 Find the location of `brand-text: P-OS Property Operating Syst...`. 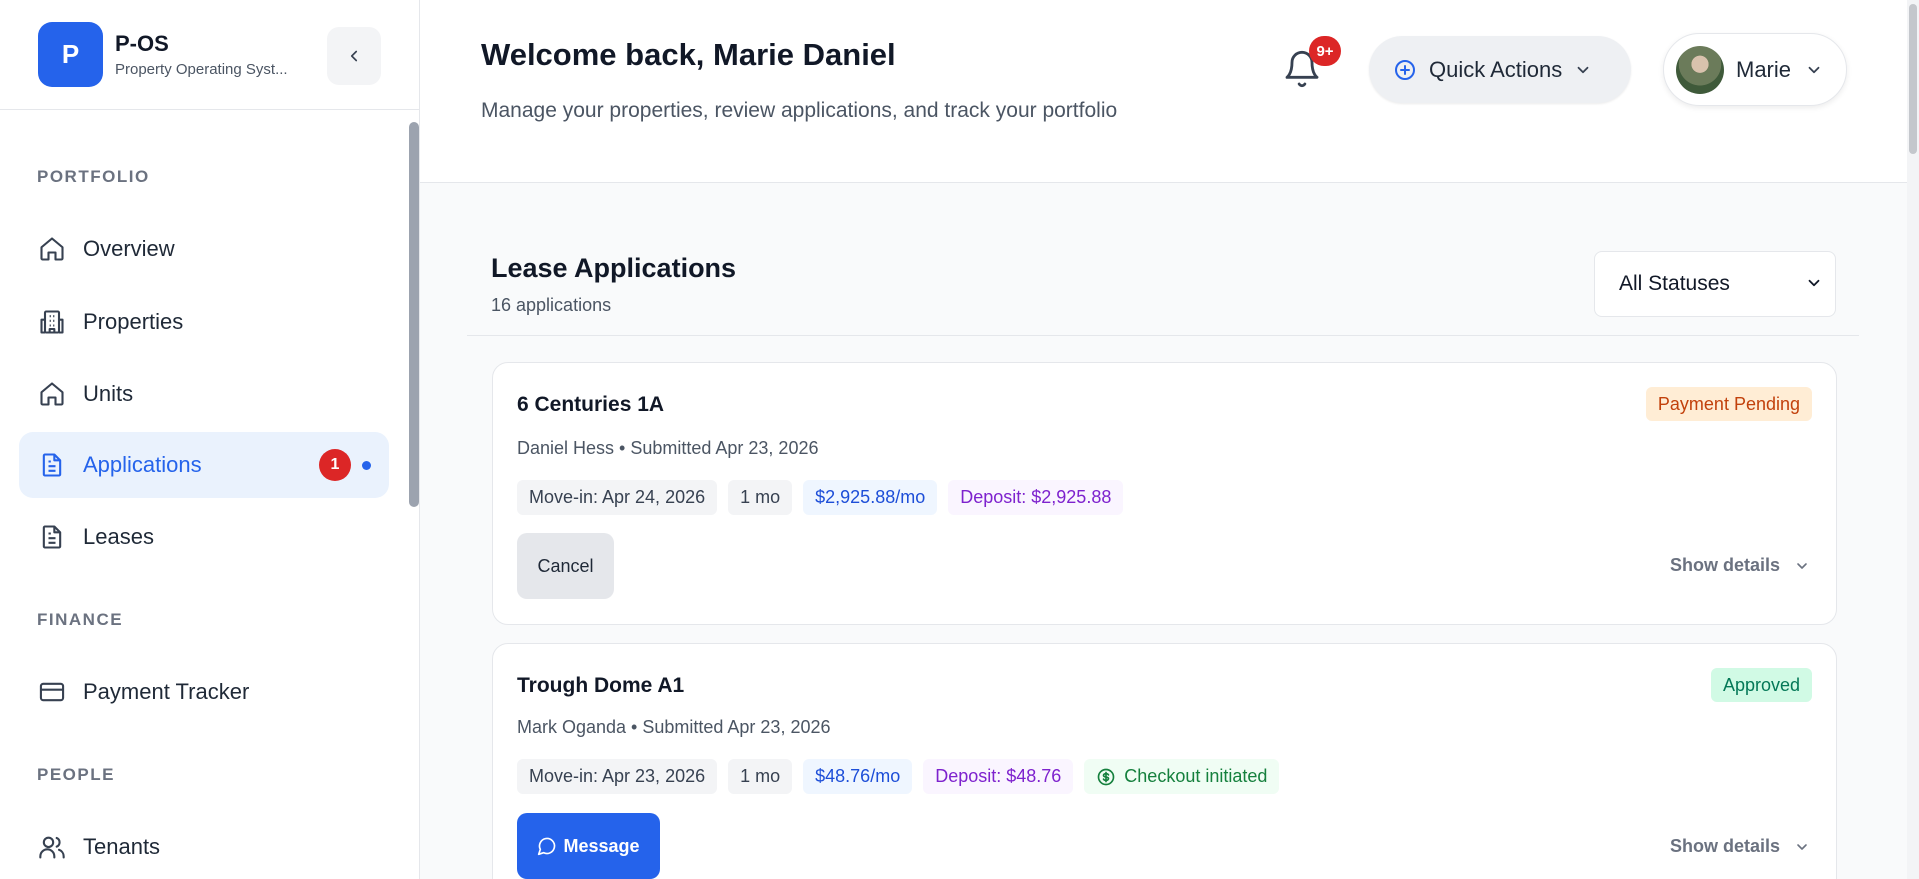

brand-text: P-OS Property Operating Syst... is located at coordinates (201, 54).